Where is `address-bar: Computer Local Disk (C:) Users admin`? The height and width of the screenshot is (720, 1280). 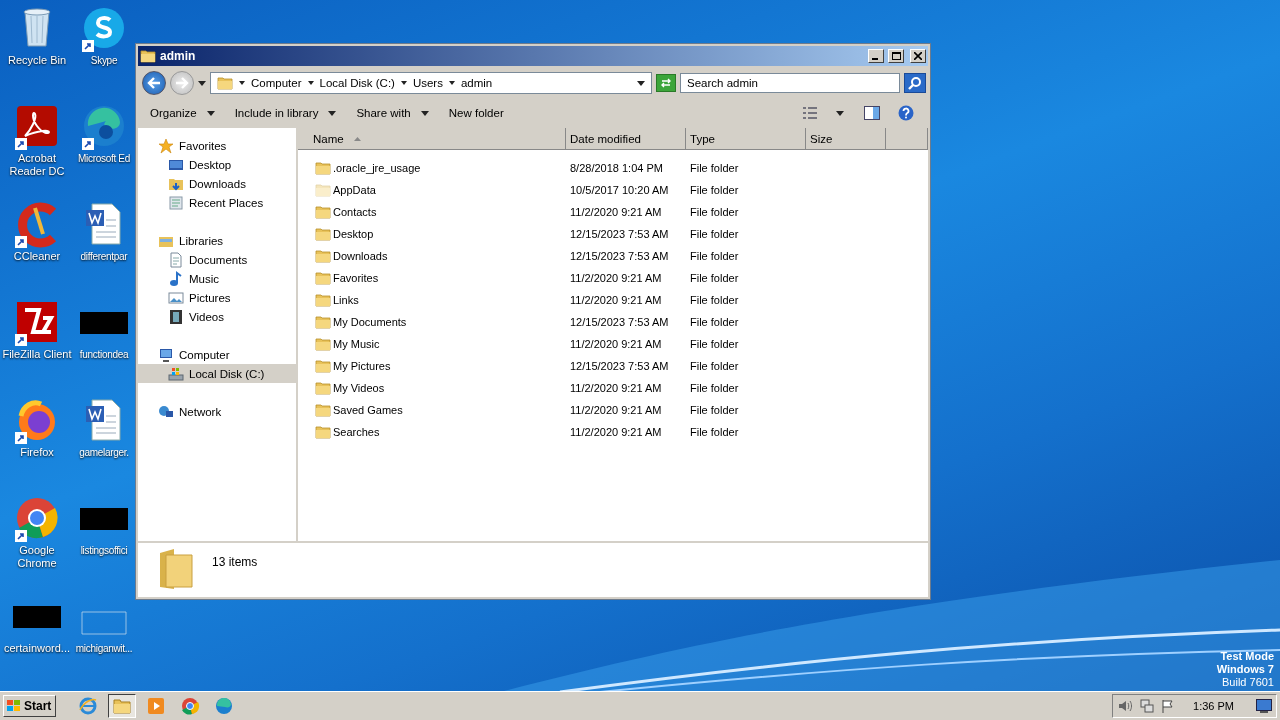 address-bar: Computer Local Disk (C:) Users admin is located at coordinates (431, 83).